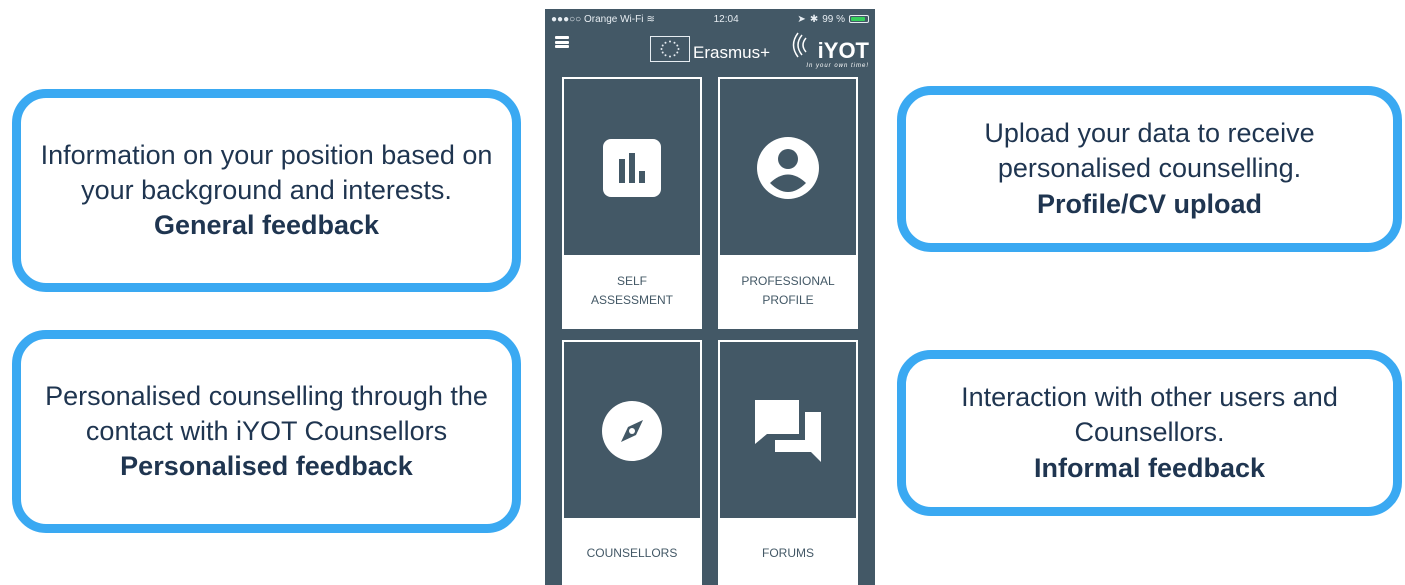  I want to click on menu-icon, so click(562, 42).